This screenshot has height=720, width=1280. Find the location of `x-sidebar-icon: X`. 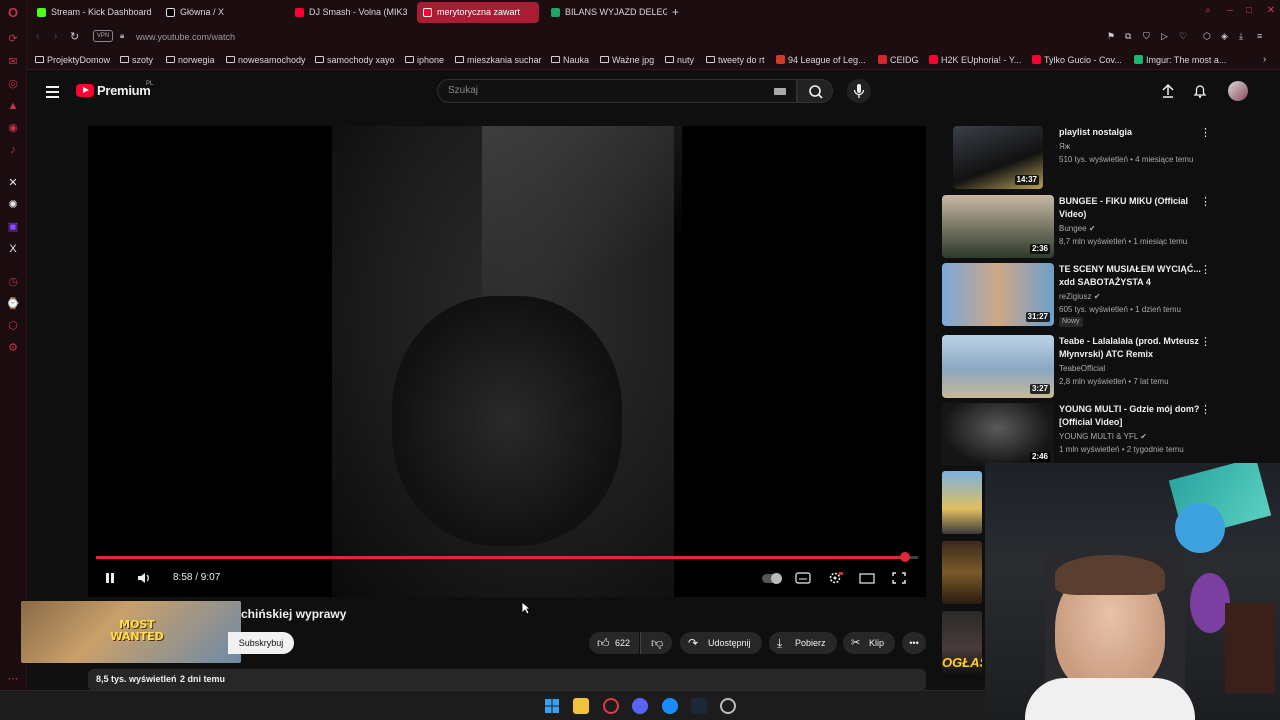

x-sidebar-icon: X is located at coordinates (13, 249).